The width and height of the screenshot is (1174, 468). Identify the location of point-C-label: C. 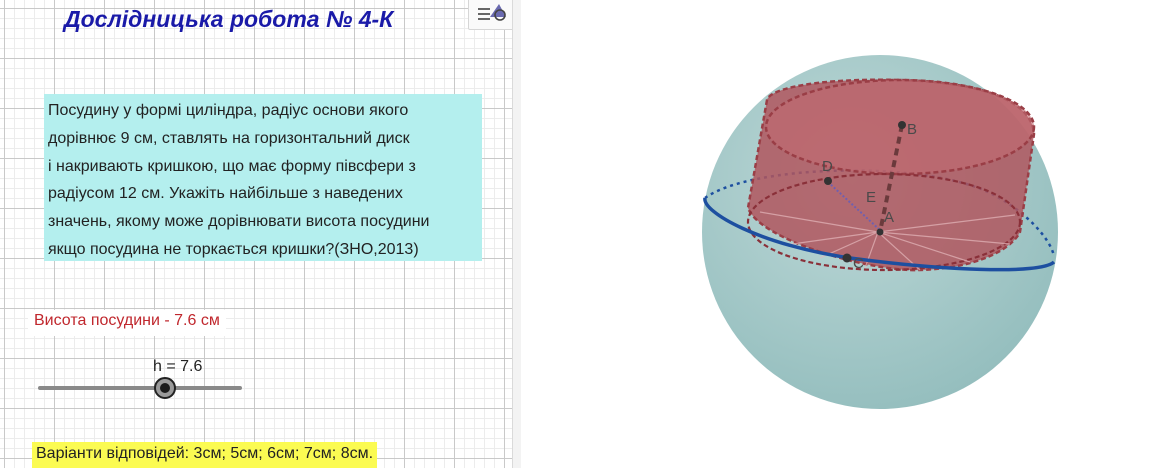
(858, 263).